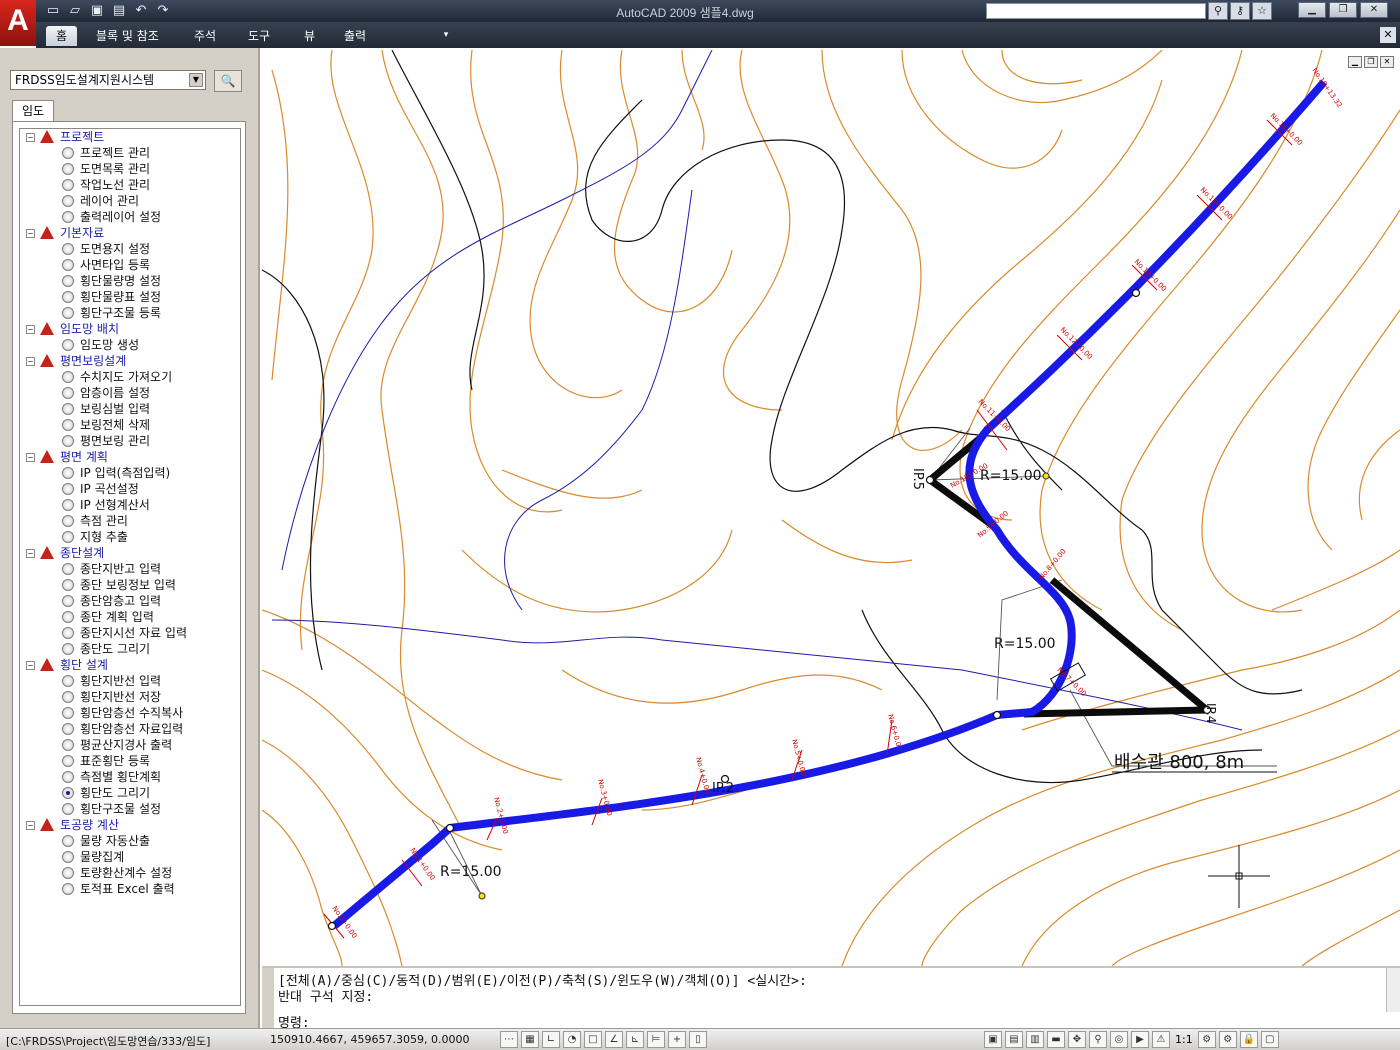 This screenshot has width=1400, height=1050. I want to click on new-icon: ▭, so click(53, 11).